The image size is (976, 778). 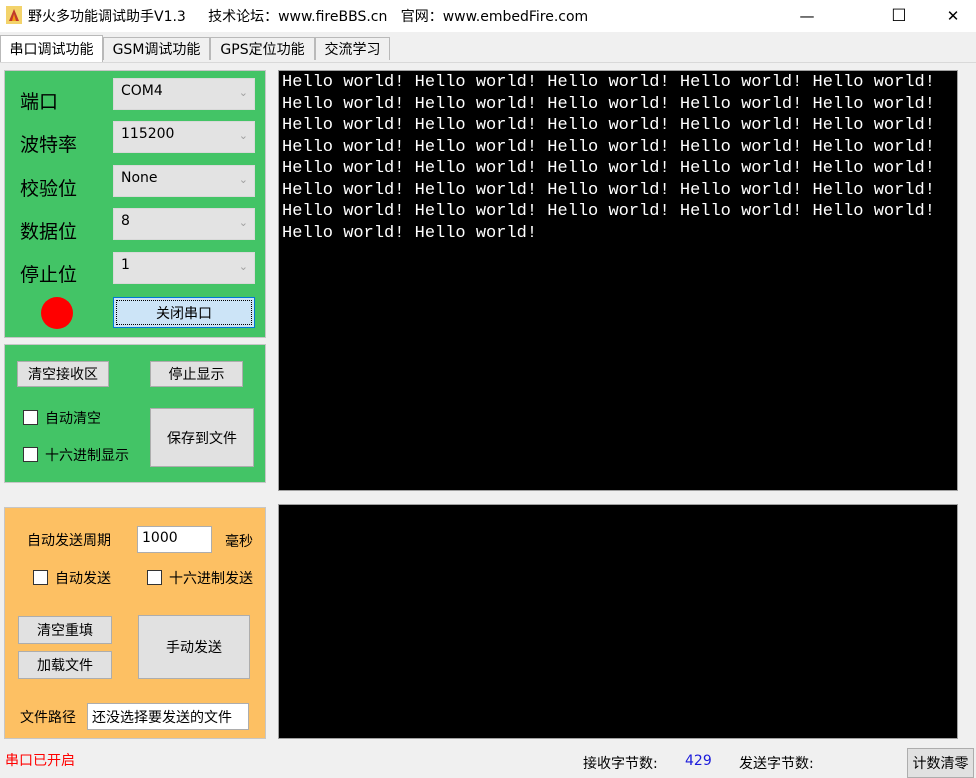 I want to click on send-period-input: 1000, so click(x=174, y=539).